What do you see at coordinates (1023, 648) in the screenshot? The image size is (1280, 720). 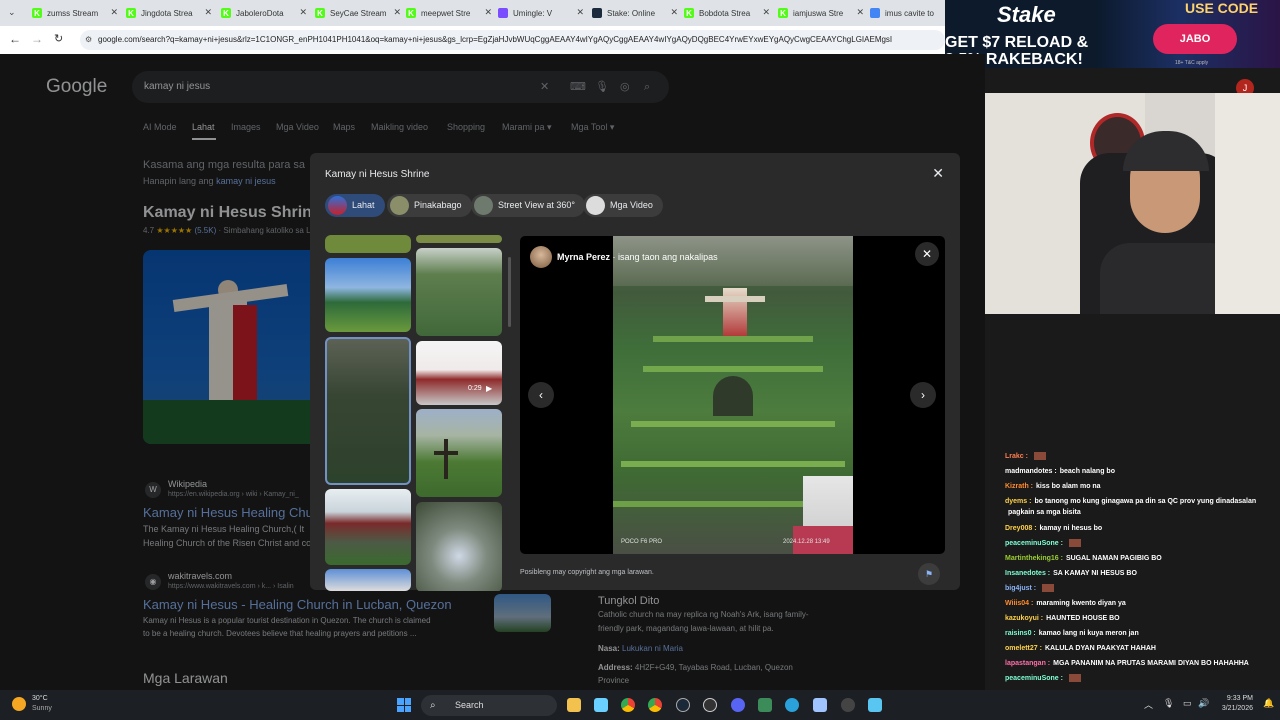 I see `chat-username: omelett27 :` at bounding box center [1023, 648].